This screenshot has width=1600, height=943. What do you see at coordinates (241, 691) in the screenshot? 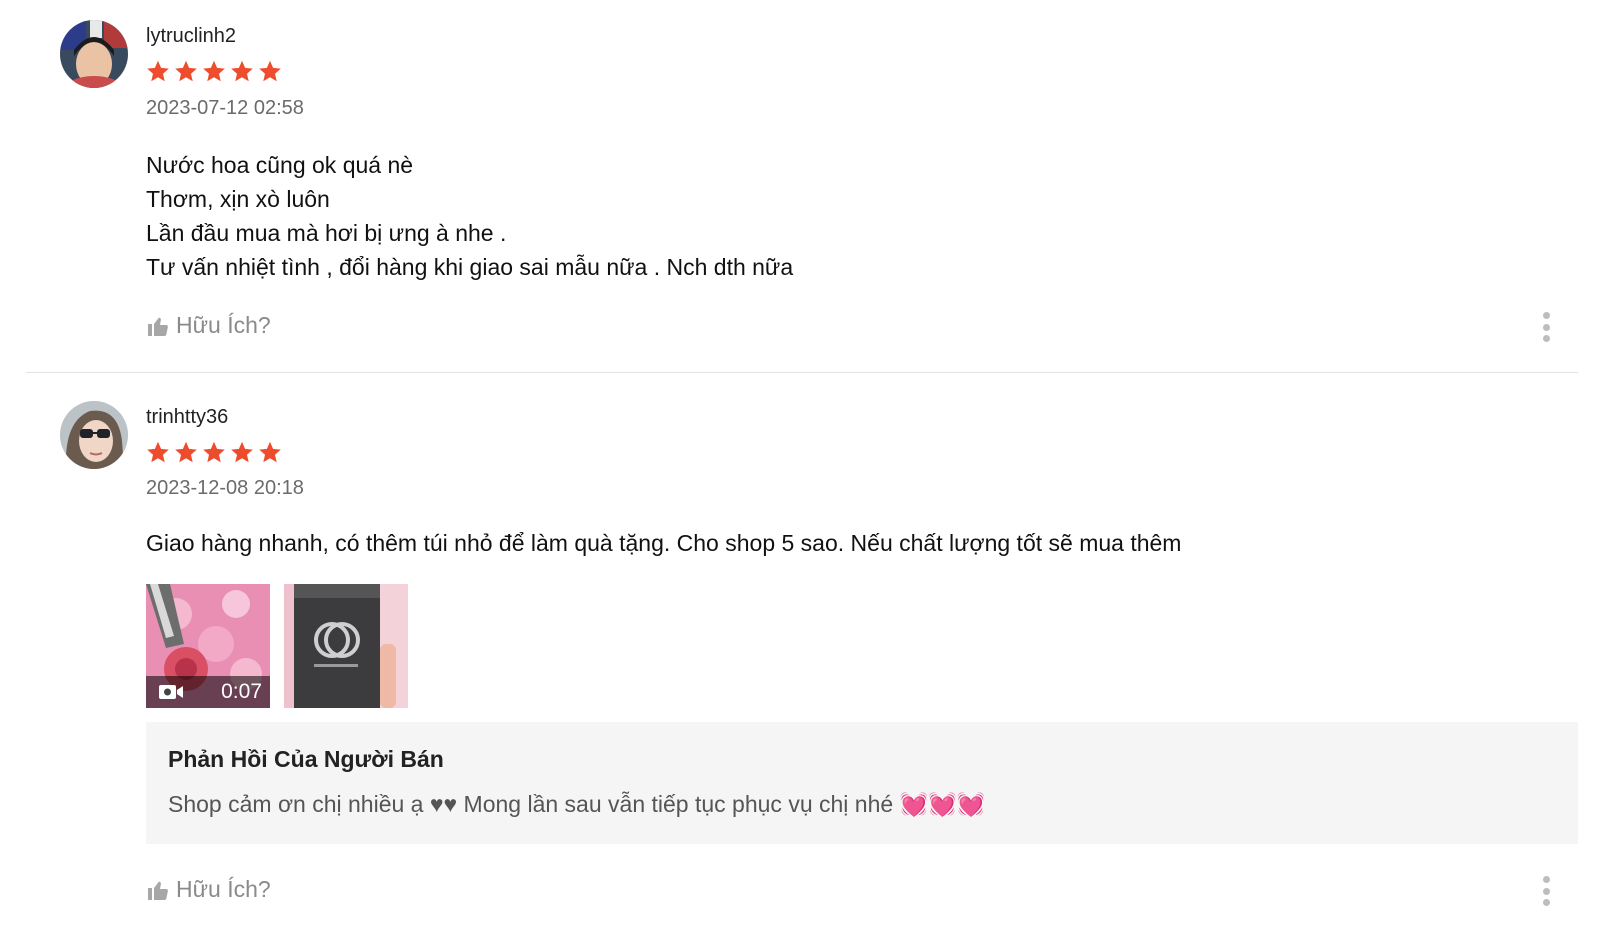
I see `video-duration: 0:07` at bounding box center [241, 691].